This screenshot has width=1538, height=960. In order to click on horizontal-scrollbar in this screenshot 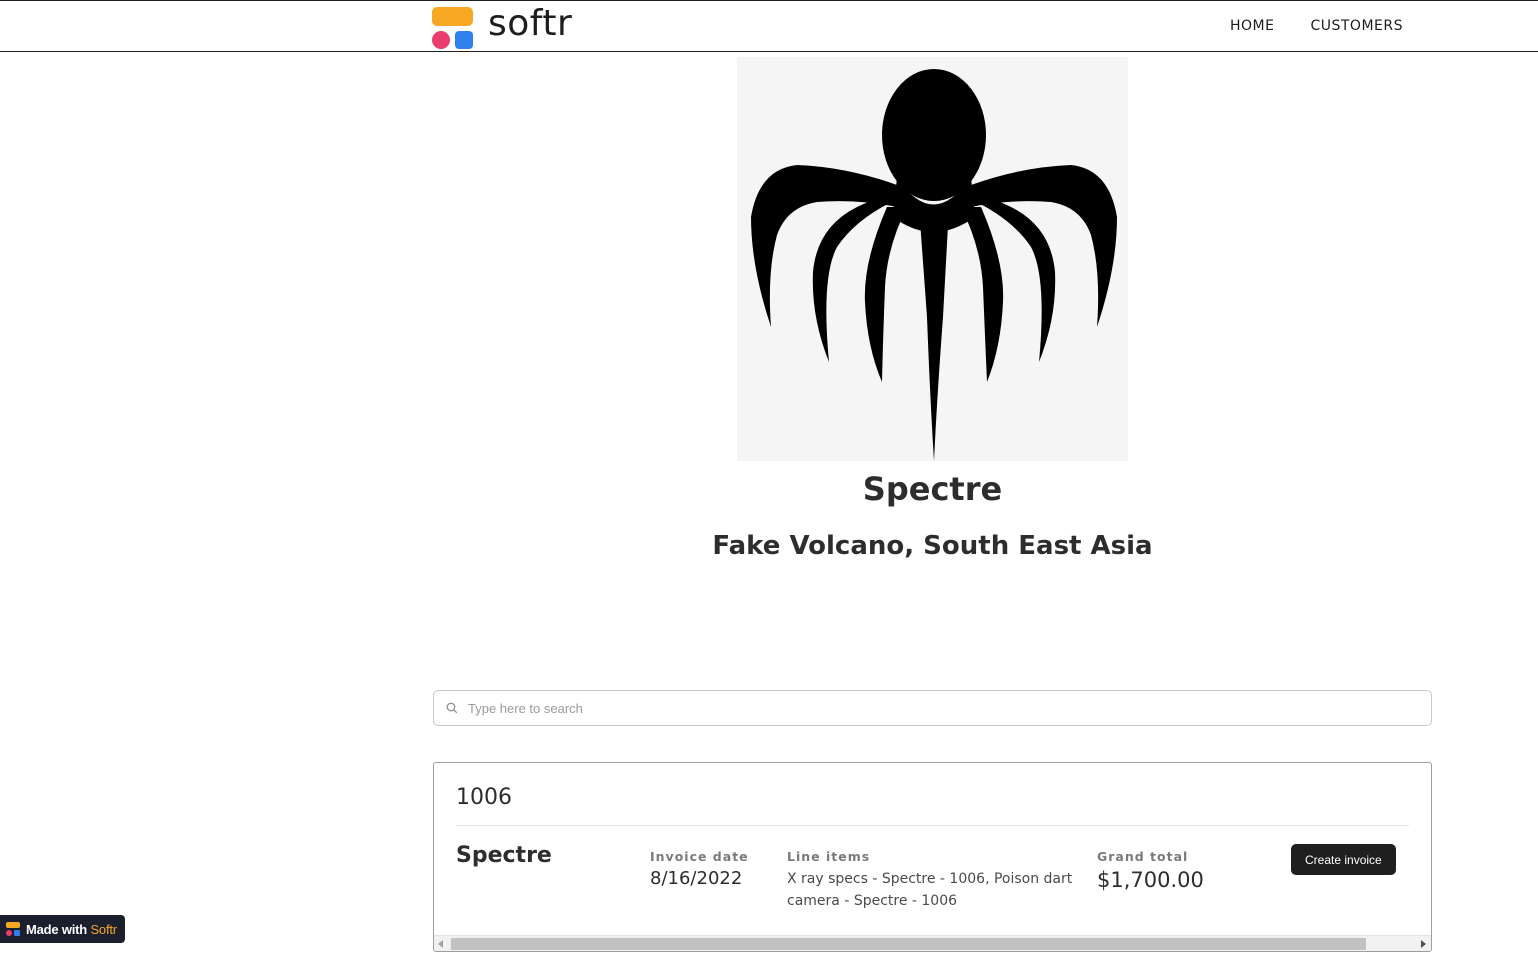, I will do `click(932, 943)`.